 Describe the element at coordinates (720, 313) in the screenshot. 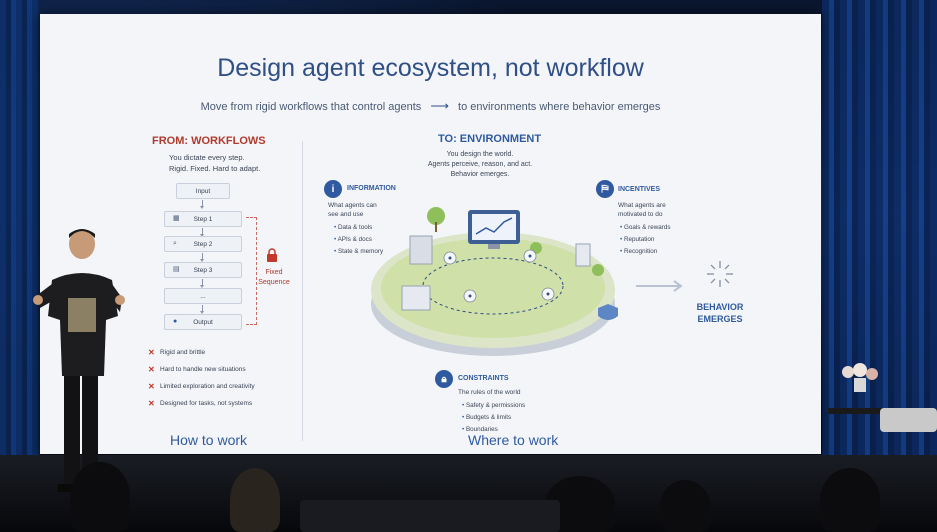

I see `behavior-emerges-label: BEHAVIOR EMERGES` at that location.